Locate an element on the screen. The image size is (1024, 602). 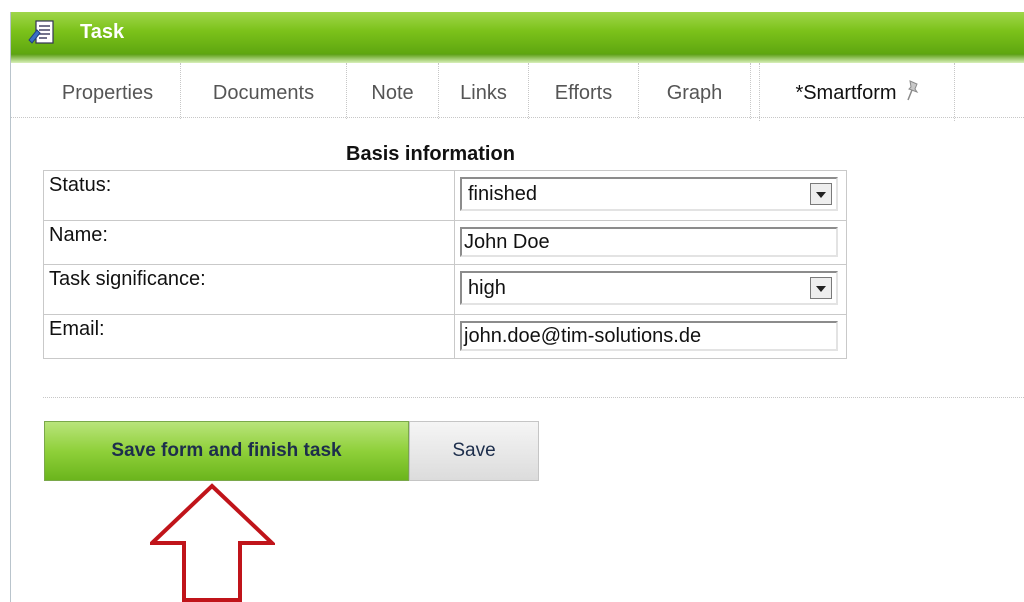
status-label: Status: is located at coordinates (249, 195).